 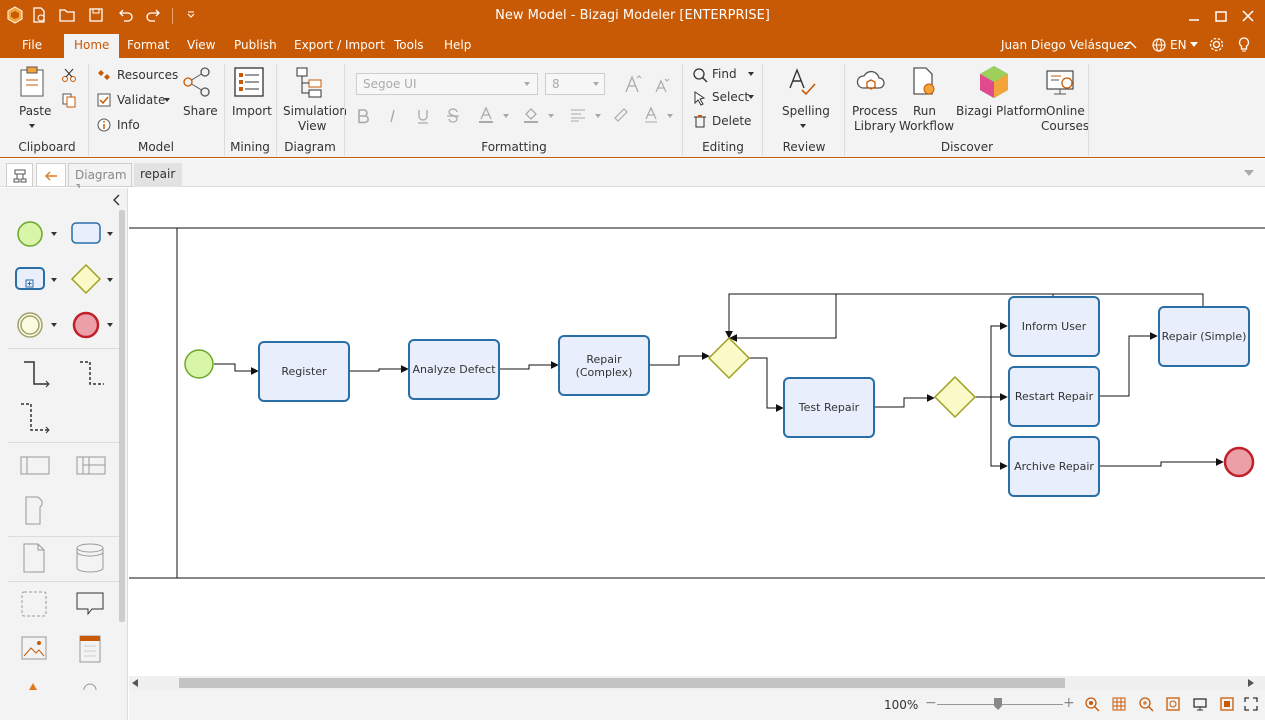 What do you see at coordinates (92, 374) in the screenshot?
I see `message-flow-shape` at bounding box center [92, 374].